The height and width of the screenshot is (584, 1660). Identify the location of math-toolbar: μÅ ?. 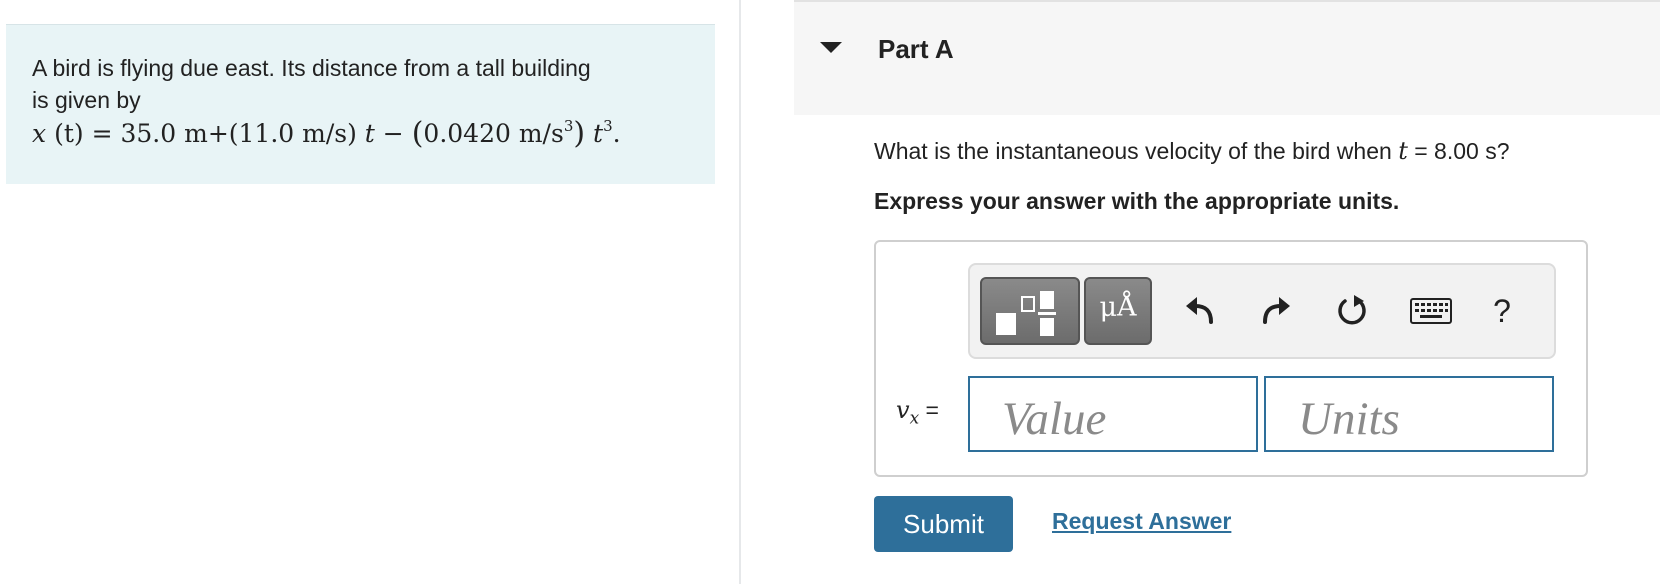
(1262, 311).